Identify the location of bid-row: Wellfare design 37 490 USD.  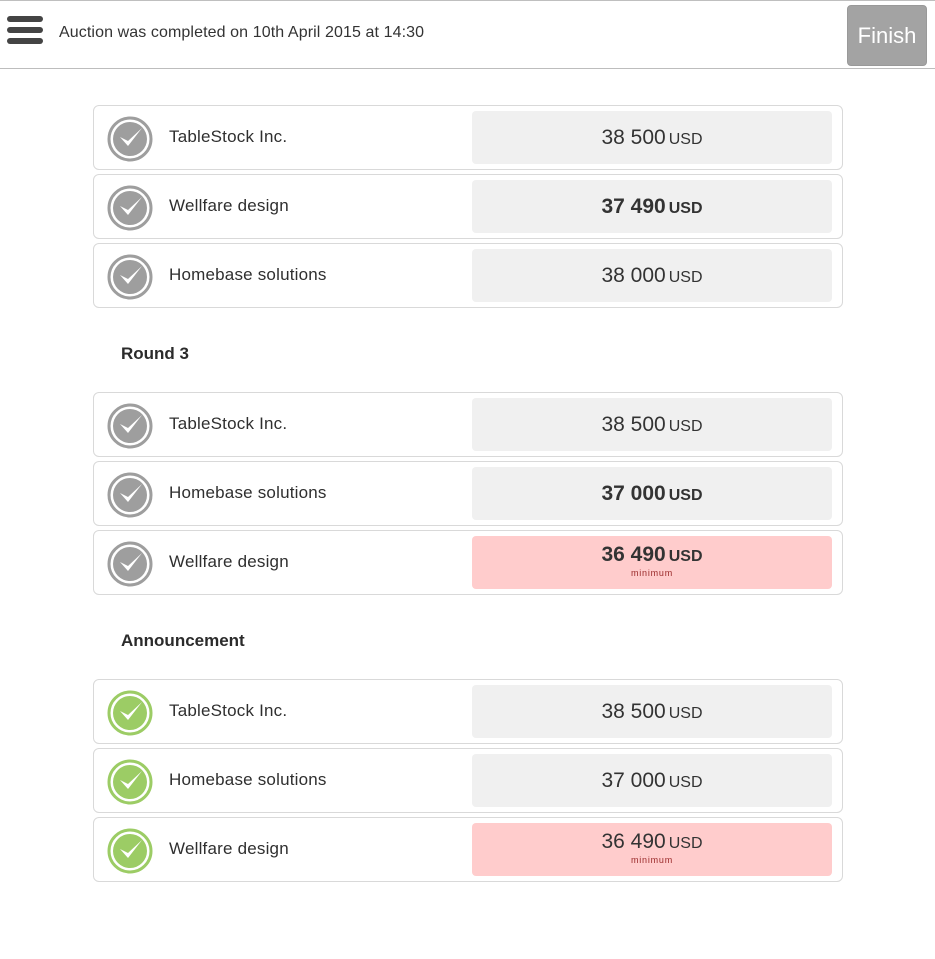
(468, 206).